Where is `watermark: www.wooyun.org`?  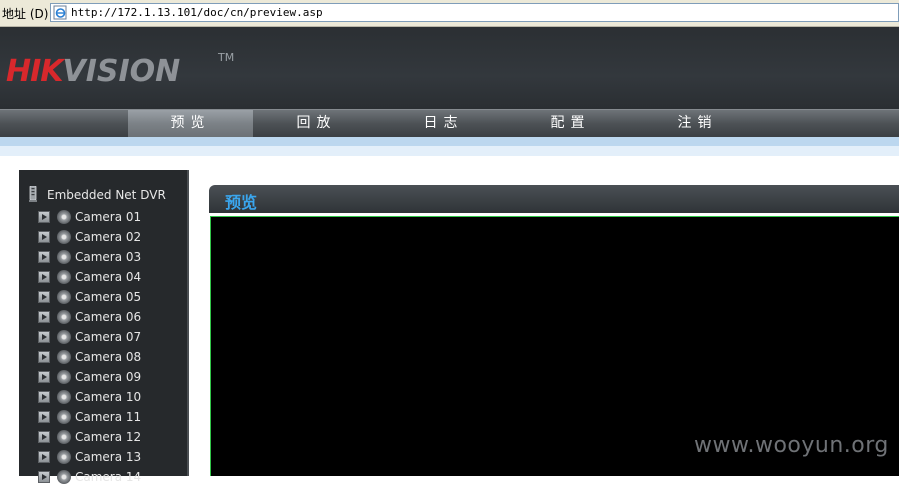 watermark: www.wooyun.org is located at coordinates (791, 445).